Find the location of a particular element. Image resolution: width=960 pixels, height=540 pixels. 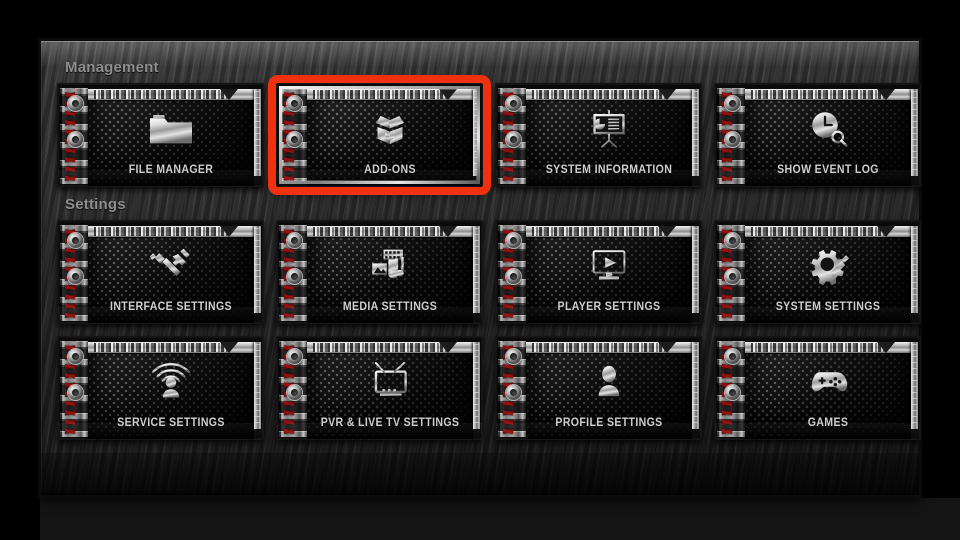

tile-label: ADD-ONS is located at coordinates (390, 169).